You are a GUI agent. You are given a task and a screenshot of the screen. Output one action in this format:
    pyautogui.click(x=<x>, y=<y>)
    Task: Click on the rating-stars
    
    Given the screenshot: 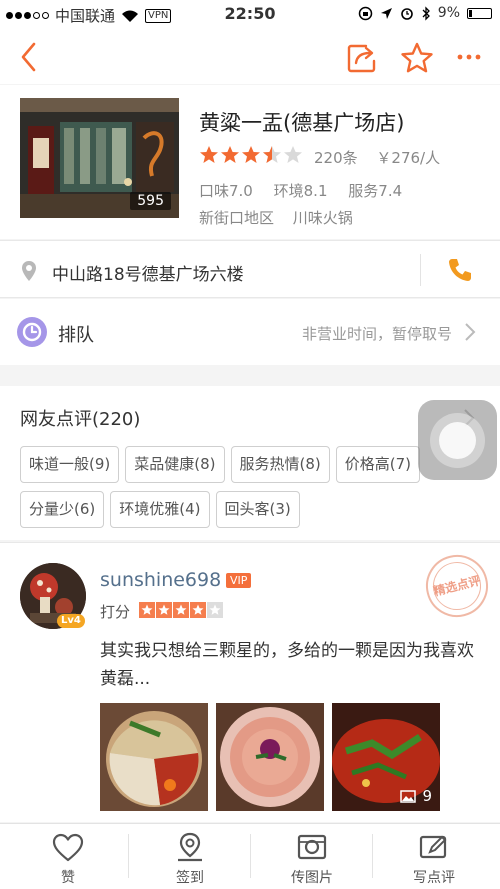 What is the action you would take?
    pyautogui.click(x=251, y=155)
    